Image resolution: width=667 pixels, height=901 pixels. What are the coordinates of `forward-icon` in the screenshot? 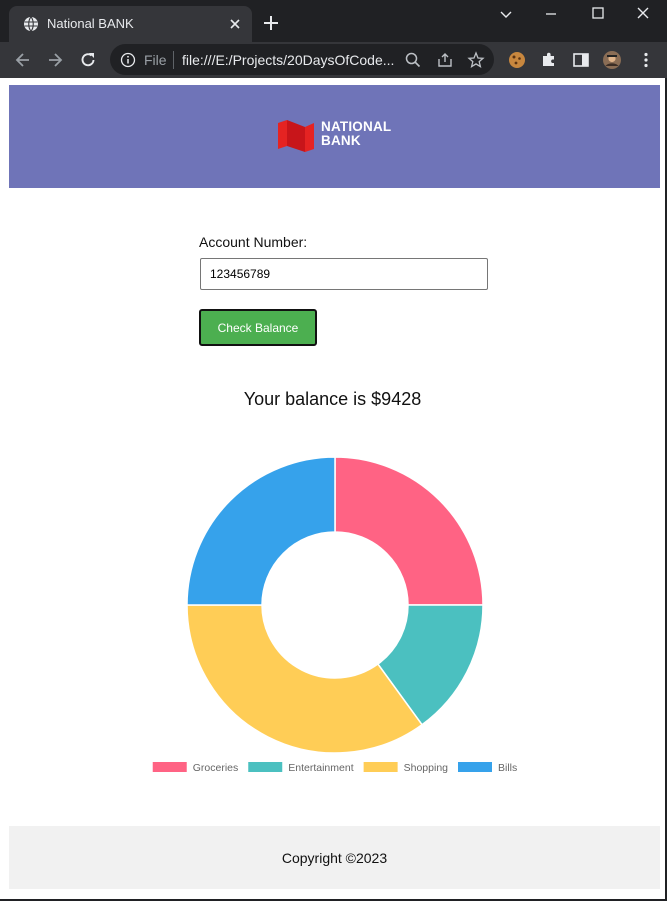 It's located at (55, 60).